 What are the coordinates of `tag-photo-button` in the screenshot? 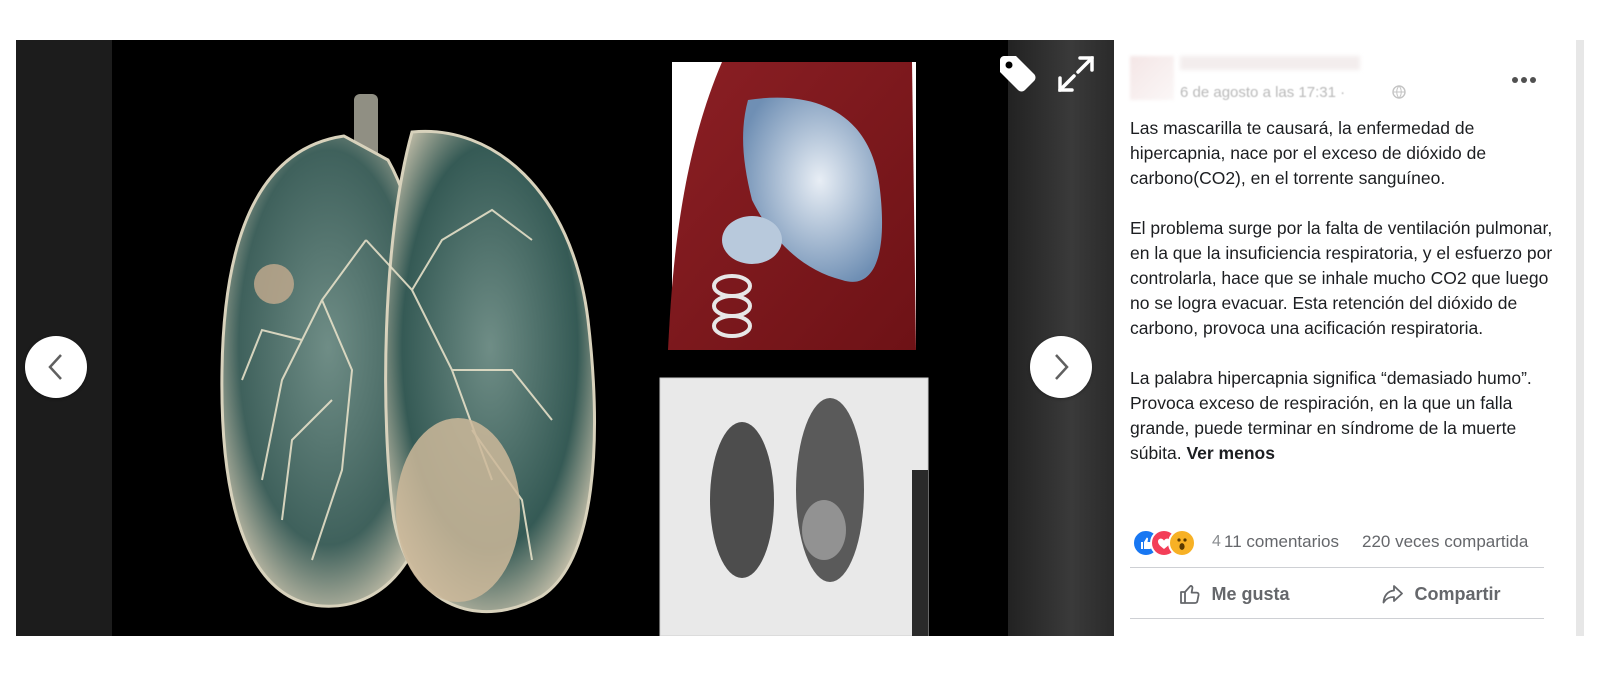 It's located at (1018, 74).